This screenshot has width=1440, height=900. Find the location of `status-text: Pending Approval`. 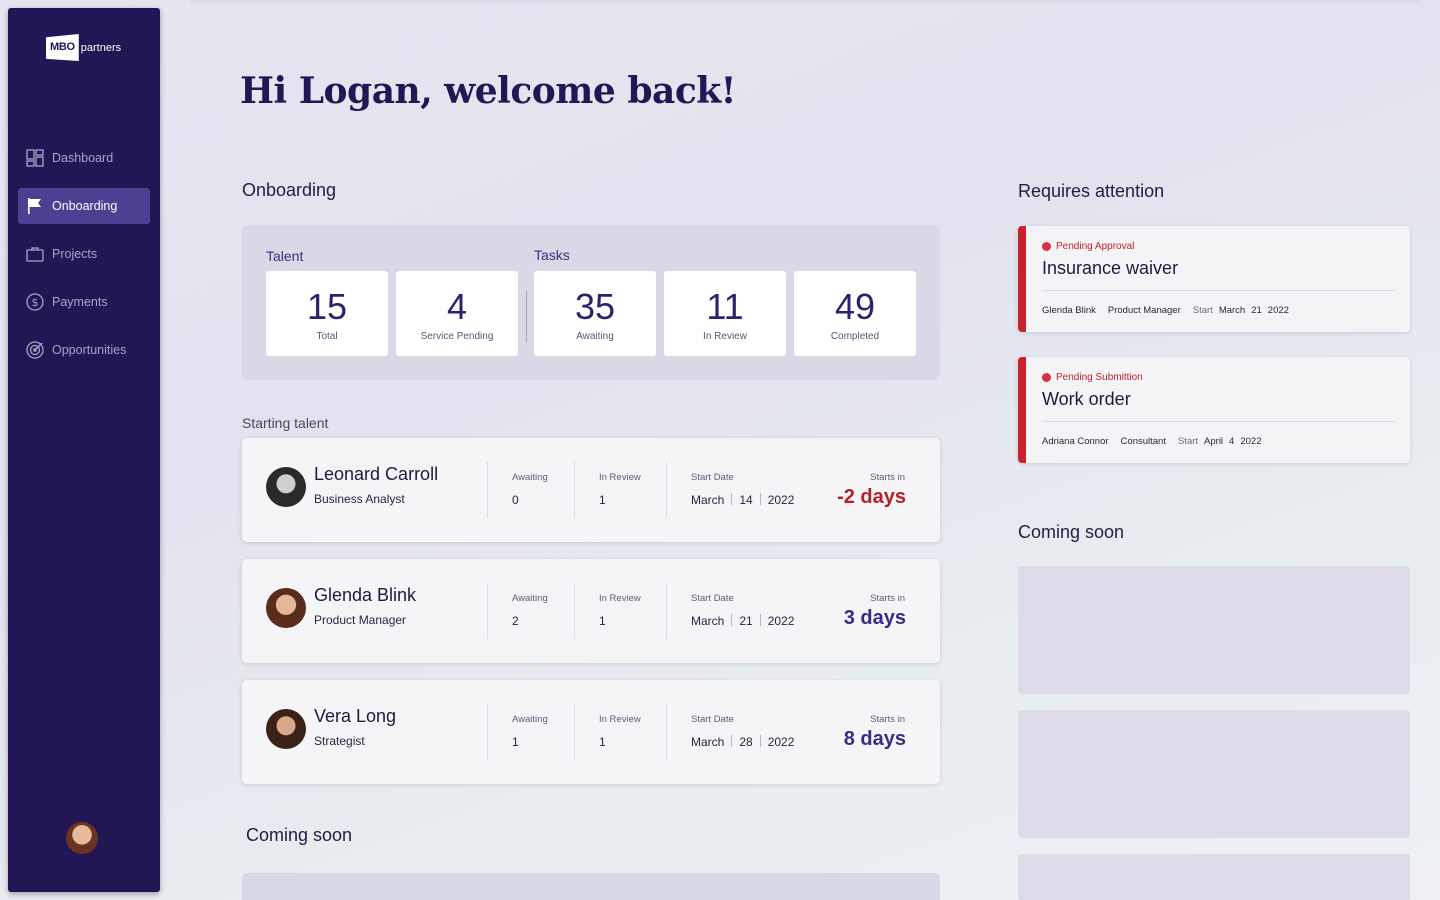

status-text: Pending Approval is located at coordinates (1095, 246).